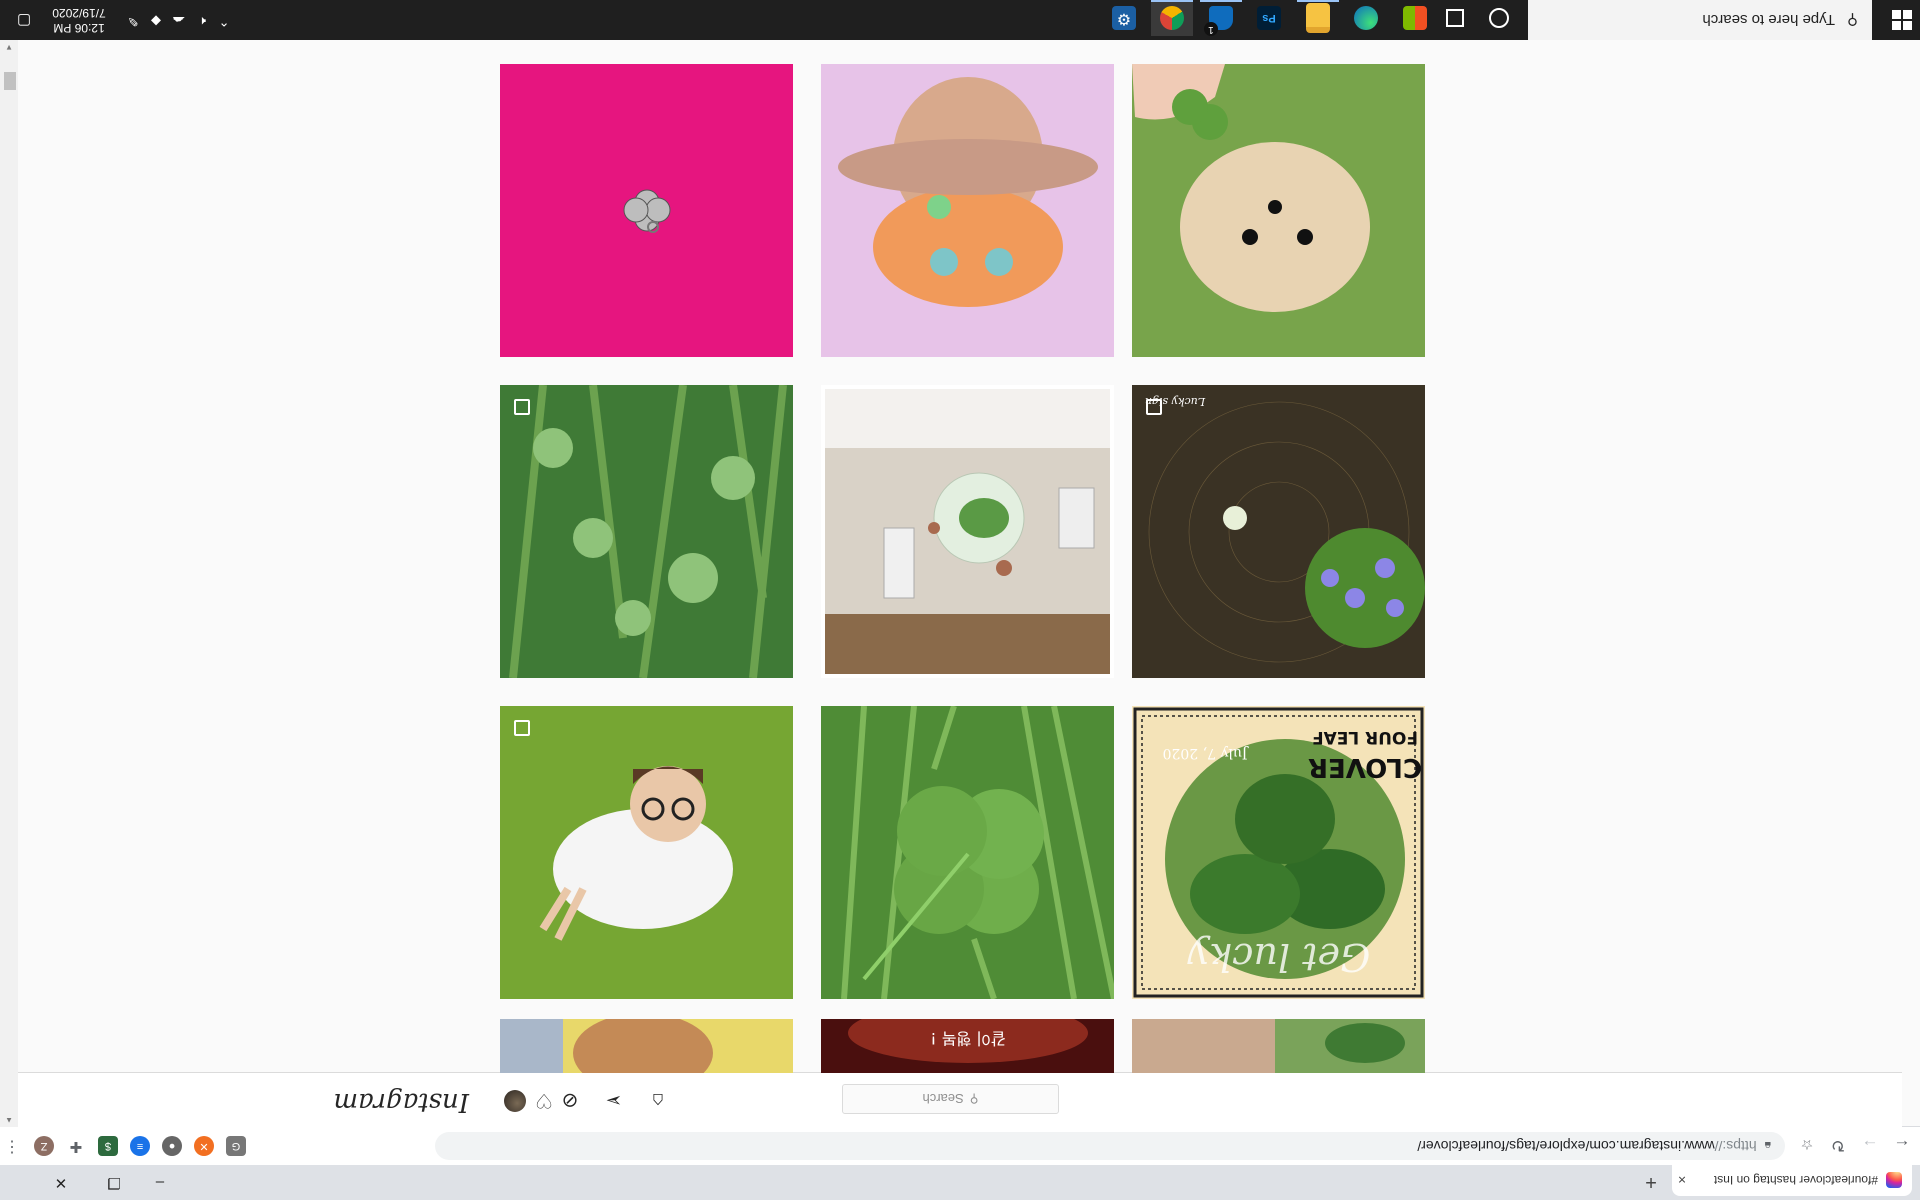 This screenshot has height=1200, width=1920. I want to click on file-explorer-icon, so click(1318, 18).